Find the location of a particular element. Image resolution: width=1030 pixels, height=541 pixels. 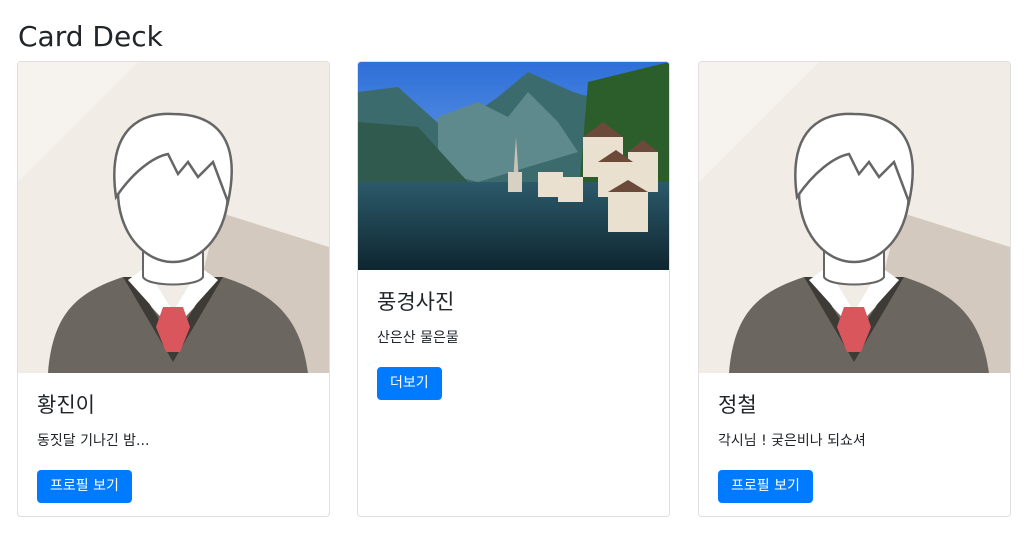

landscape-image is located at coordinates (513, 166).